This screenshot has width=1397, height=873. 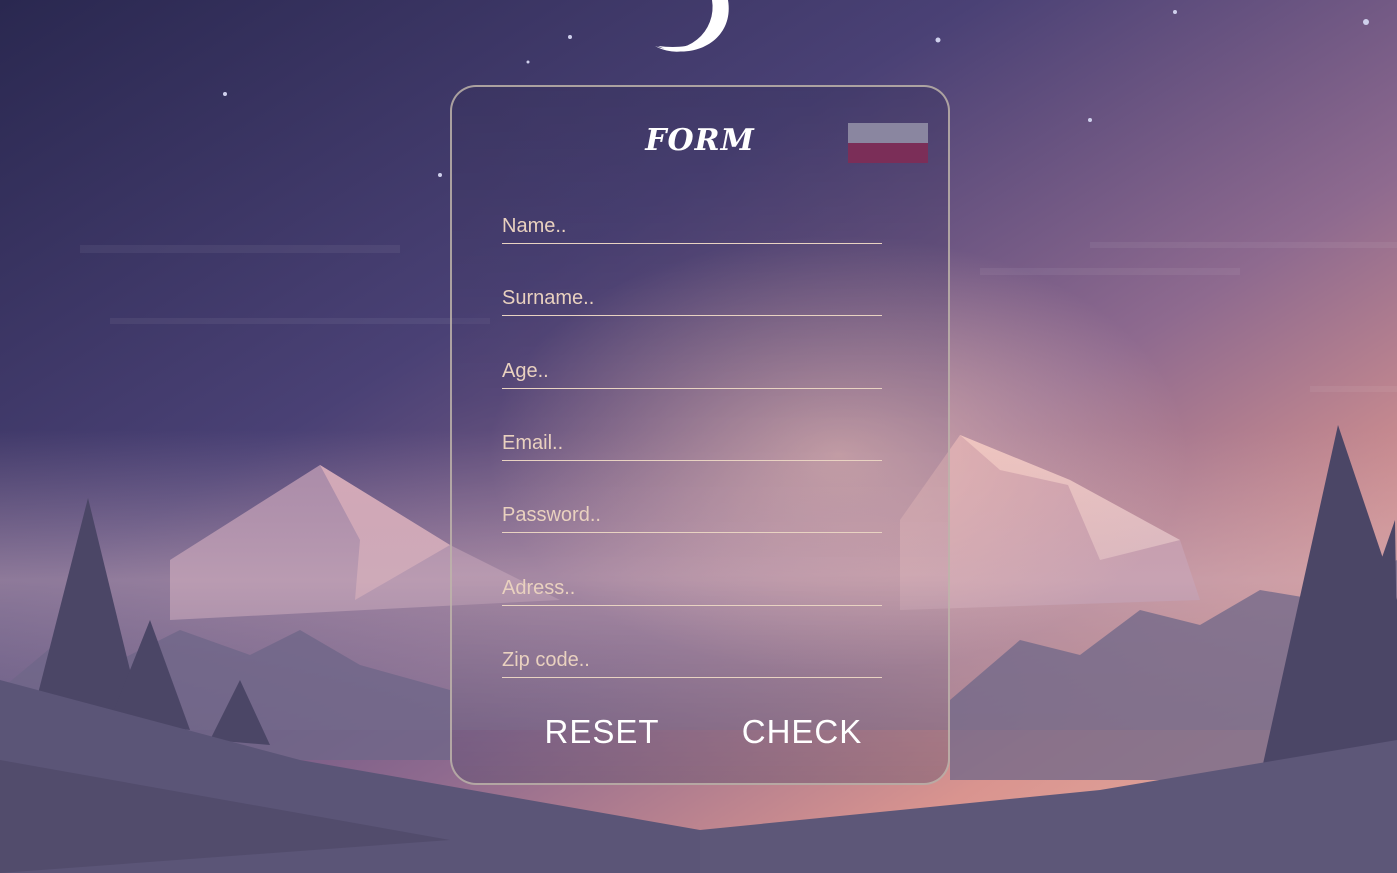 I want to click on password-input, so click(x=692, y=516).